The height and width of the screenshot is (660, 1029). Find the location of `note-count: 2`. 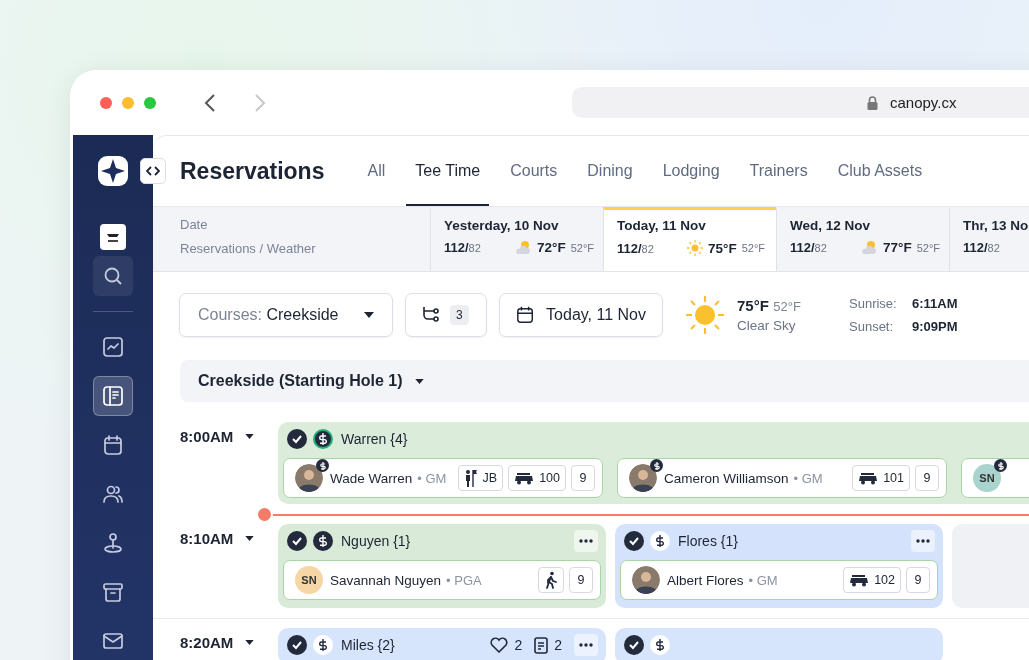

note-count: 2 is located at coordinates (558, 645).